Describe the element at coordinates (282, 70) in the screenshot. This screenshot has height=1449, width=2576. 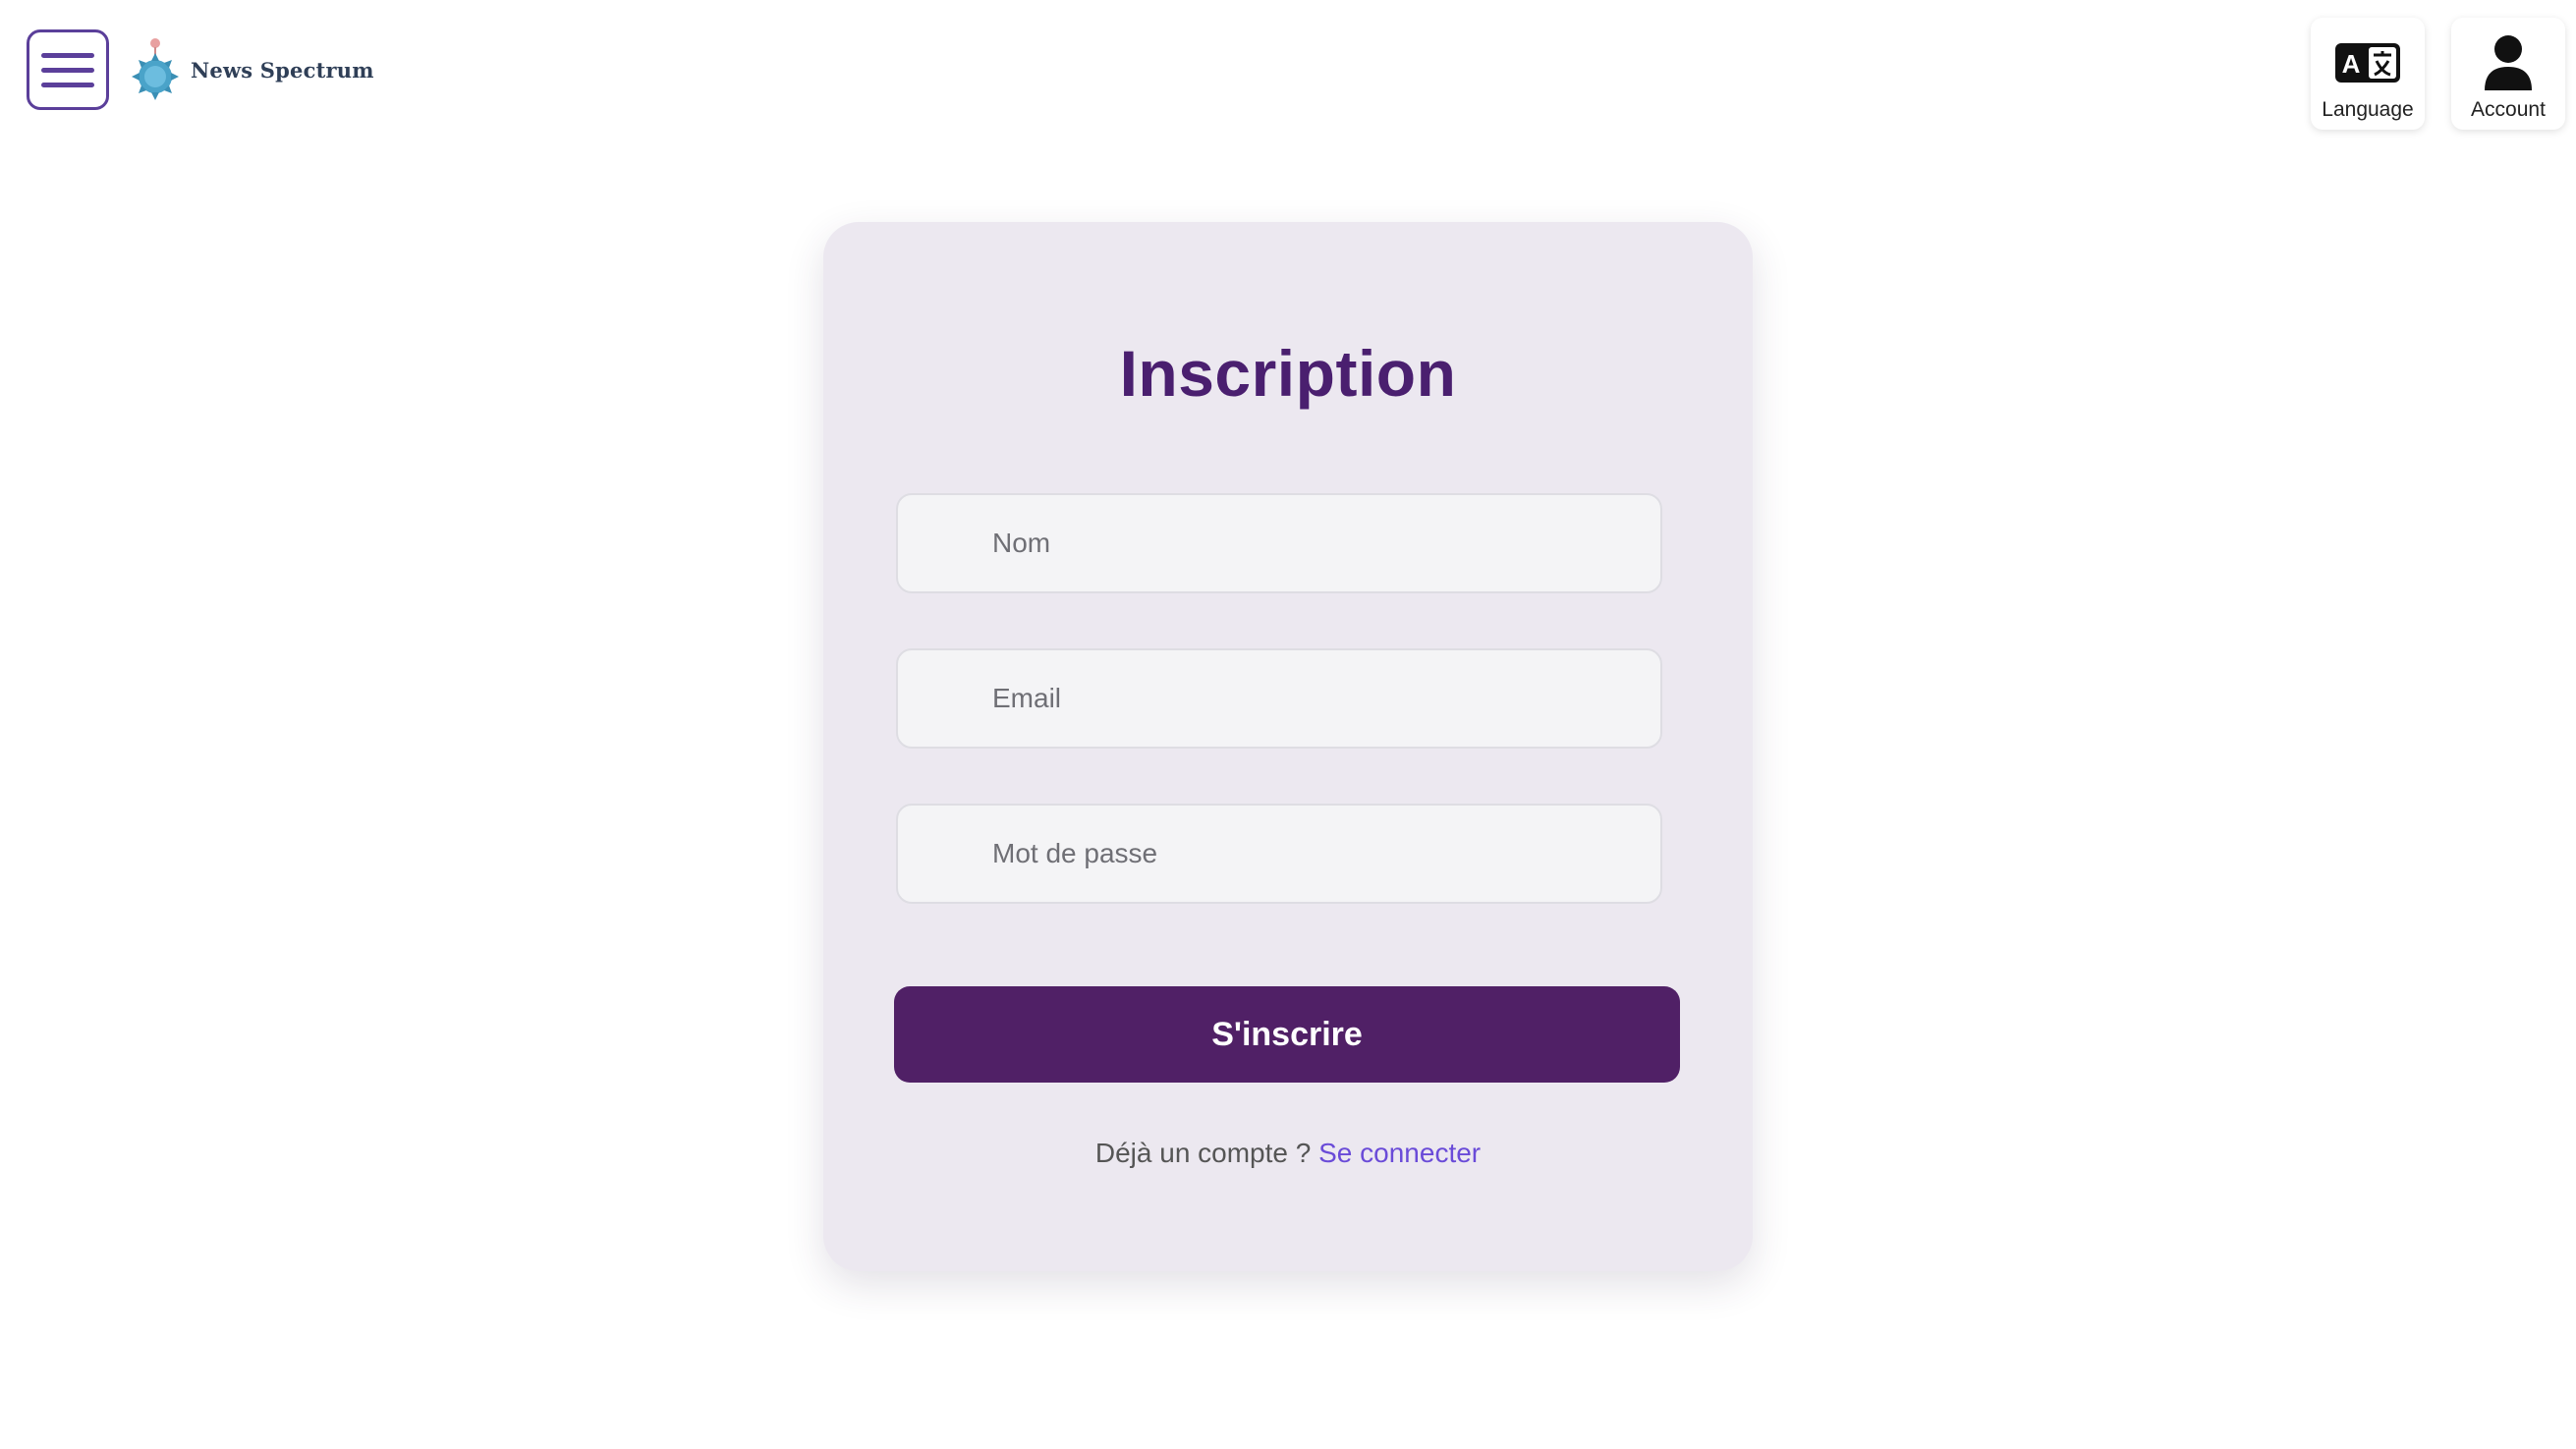
I see `brand-name: News Spectrum` at that location.